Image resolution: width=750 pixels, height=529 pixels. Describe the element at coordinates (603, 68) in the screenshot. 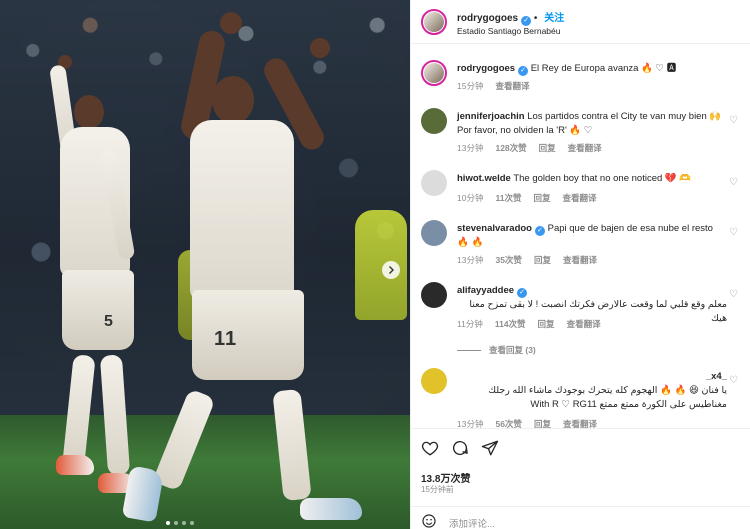

I see `caption-body: El Rey de Europa avanza 🔥 ♡ 🅰` at that location.